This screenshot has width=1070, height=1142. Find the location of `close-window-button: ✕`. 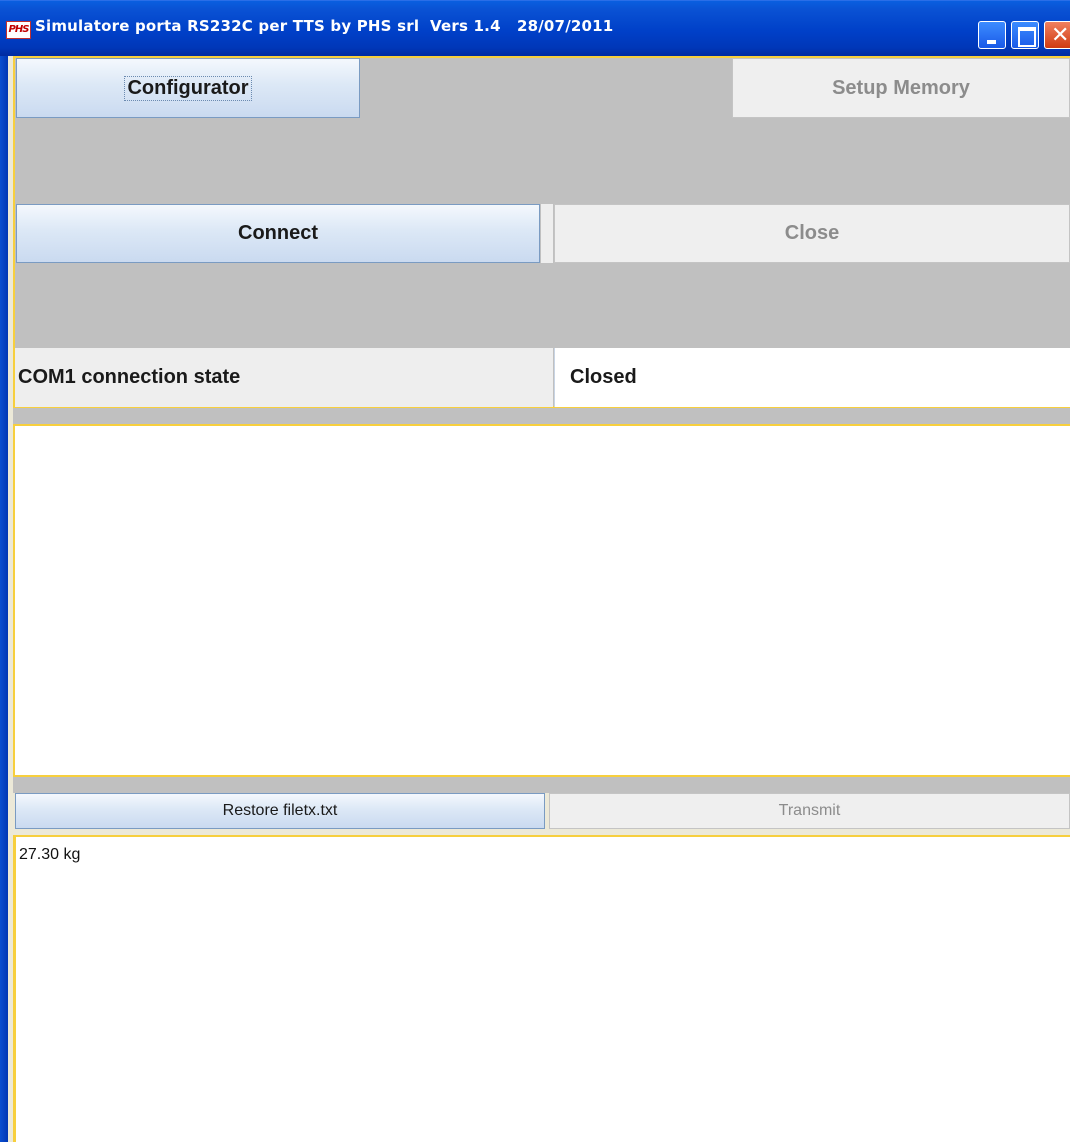

close-window-button: ✕ is located at coordinates (1057, 35).